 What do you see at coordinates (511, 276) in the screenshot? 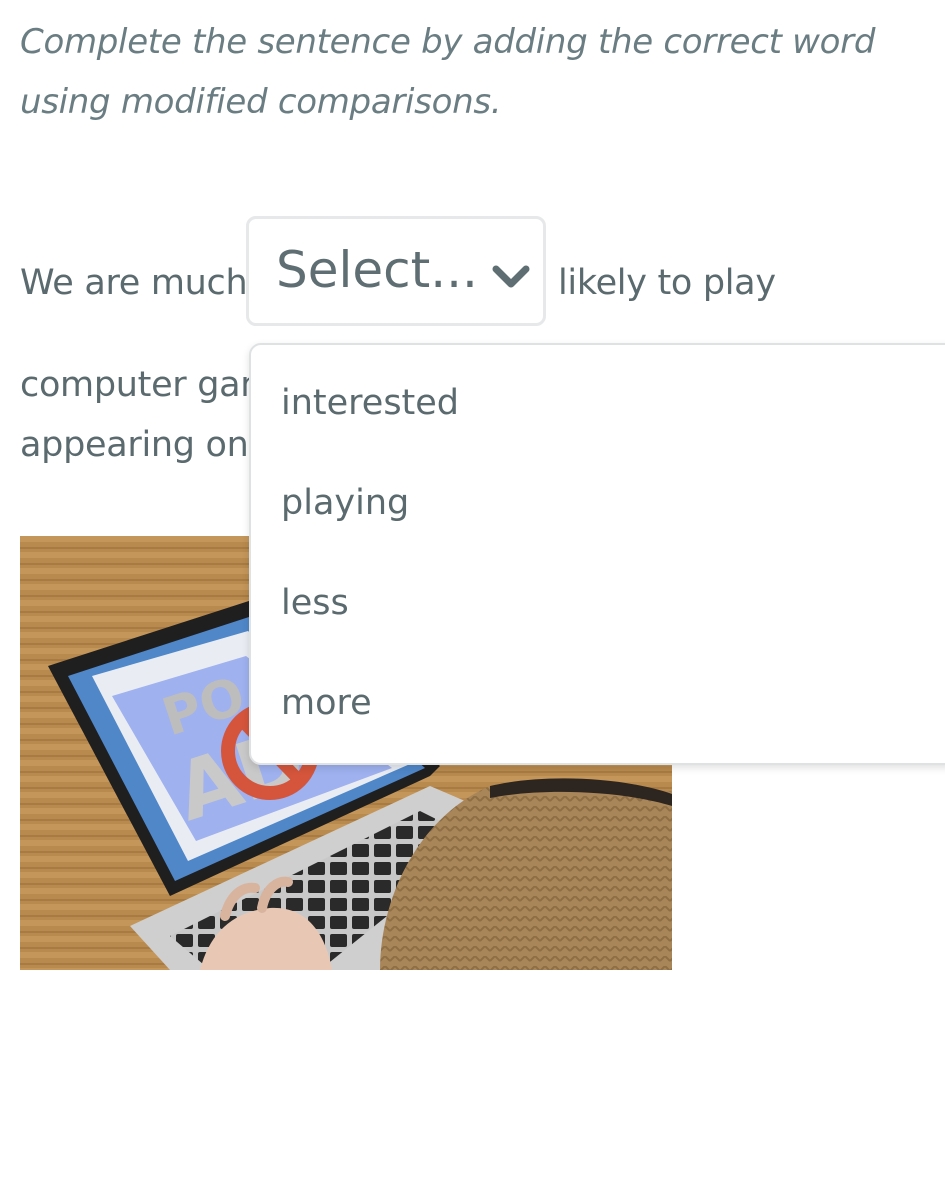
I see `chevron-down-icon` at bounding box center [511, 276].